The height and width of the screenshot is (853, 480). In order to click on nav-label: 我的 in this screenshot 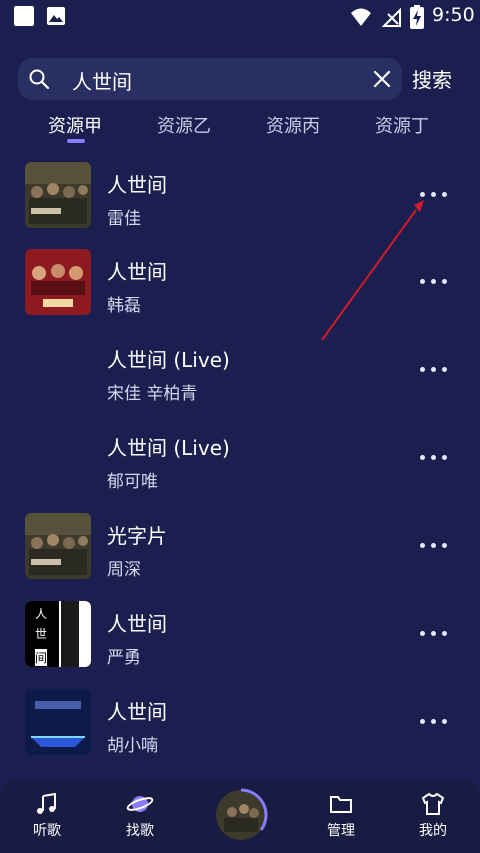, I will do `click(433, 831)`.